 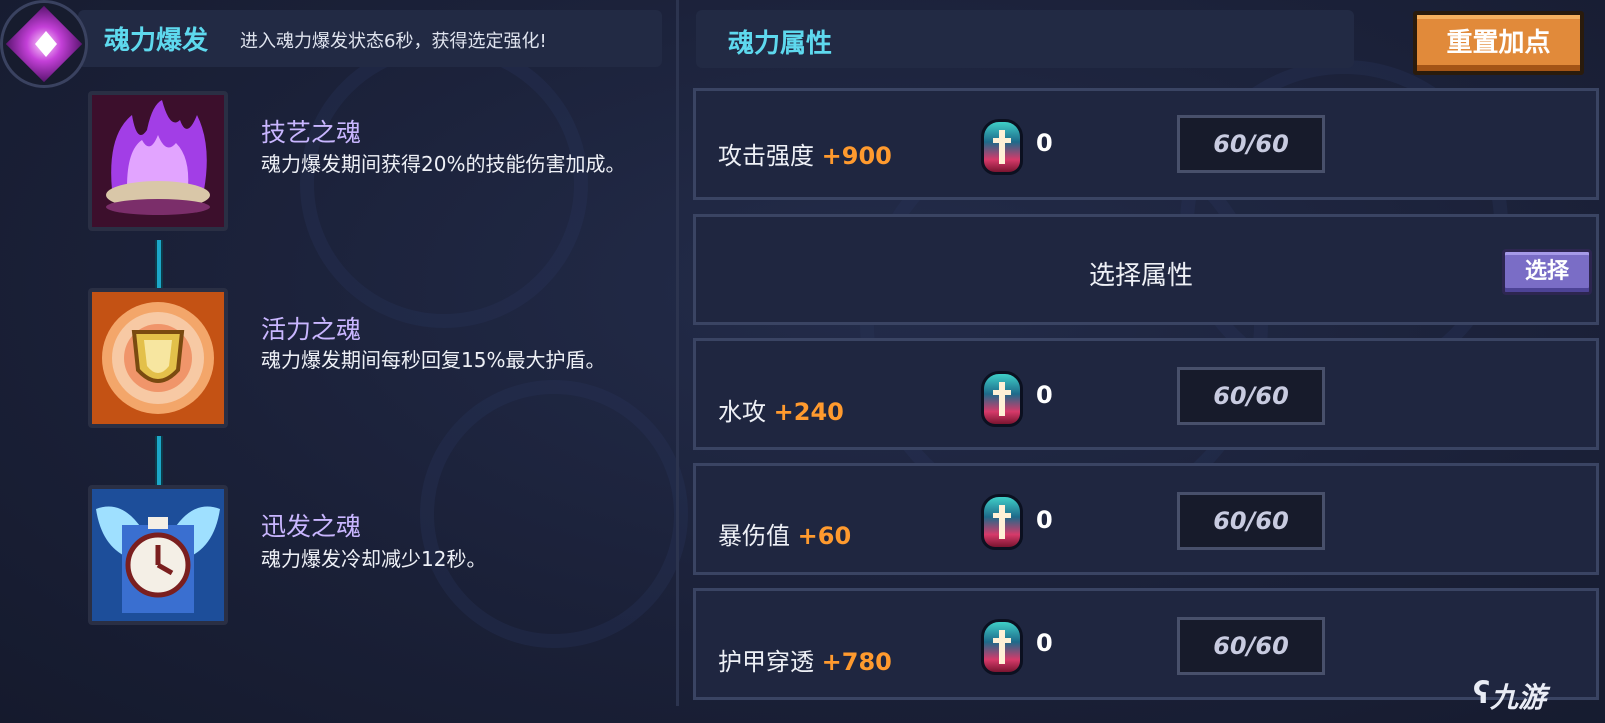 I want to click on select-attribute-title: 选择属性, so click(x=1141, y=276).